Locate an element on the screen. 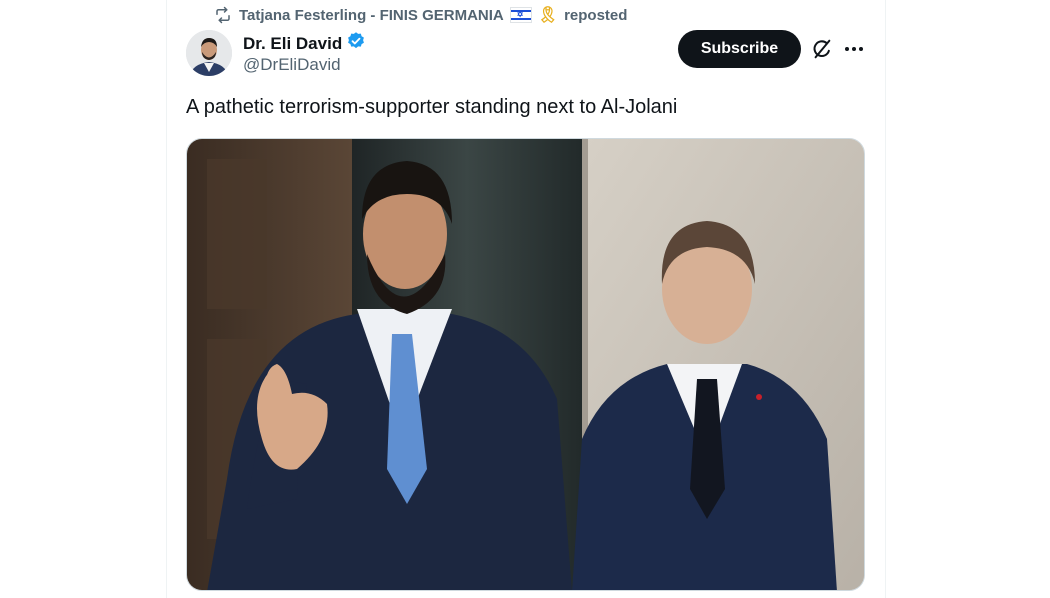 The width and height of the screenshot is (1050, 598). yellow-ribbon-icon: 🎗 is located at coordinates (548, 15).